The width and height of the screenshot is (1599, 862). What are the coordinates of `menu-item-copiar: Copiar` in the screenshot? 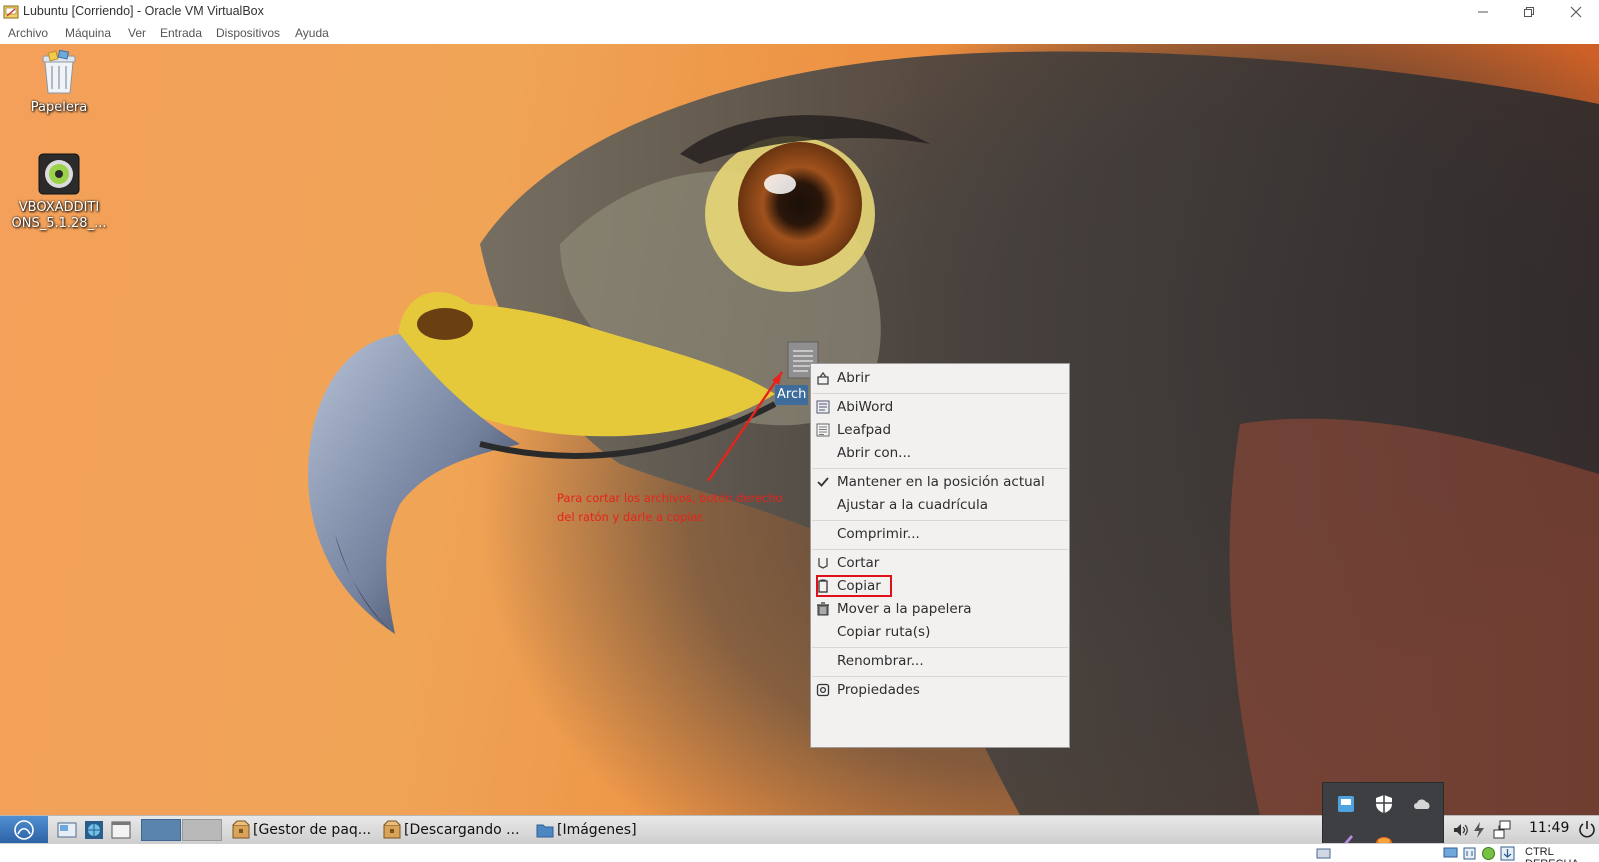 It's located at (940, 586).